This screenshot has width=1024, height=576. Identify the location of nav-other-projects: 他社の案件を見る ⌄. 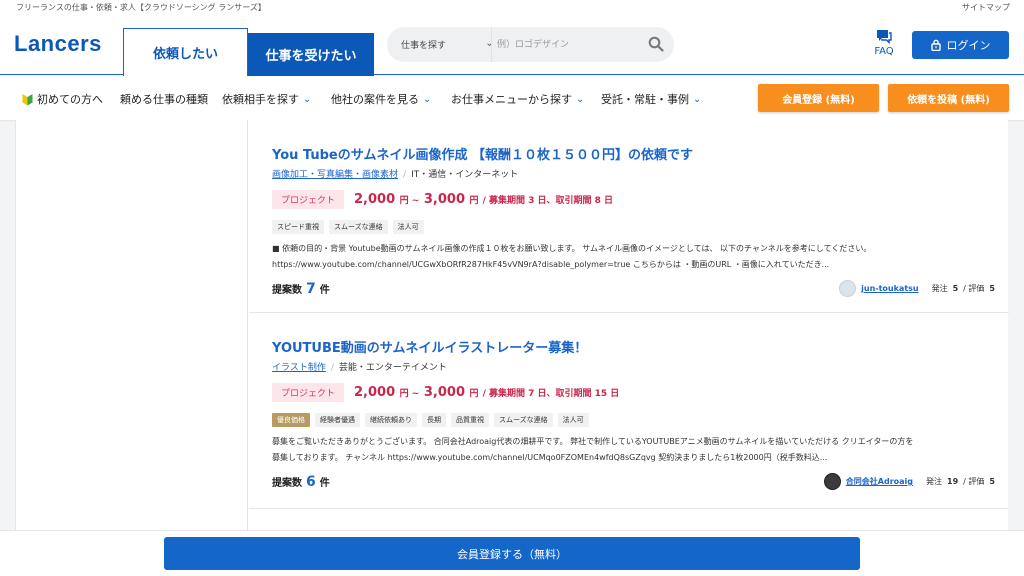
(381, 99).